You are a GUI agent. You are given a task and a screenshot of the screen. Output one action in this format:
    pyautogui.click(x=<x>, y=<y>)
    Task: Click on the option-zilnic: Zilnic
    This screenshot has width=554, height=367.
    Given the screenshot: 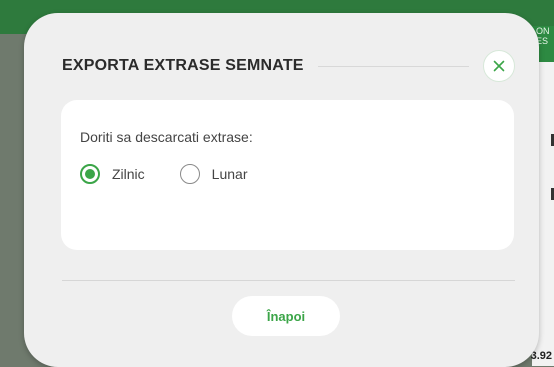 What is the action you would take?
    pyautogui.click(x=112, y=174)
    